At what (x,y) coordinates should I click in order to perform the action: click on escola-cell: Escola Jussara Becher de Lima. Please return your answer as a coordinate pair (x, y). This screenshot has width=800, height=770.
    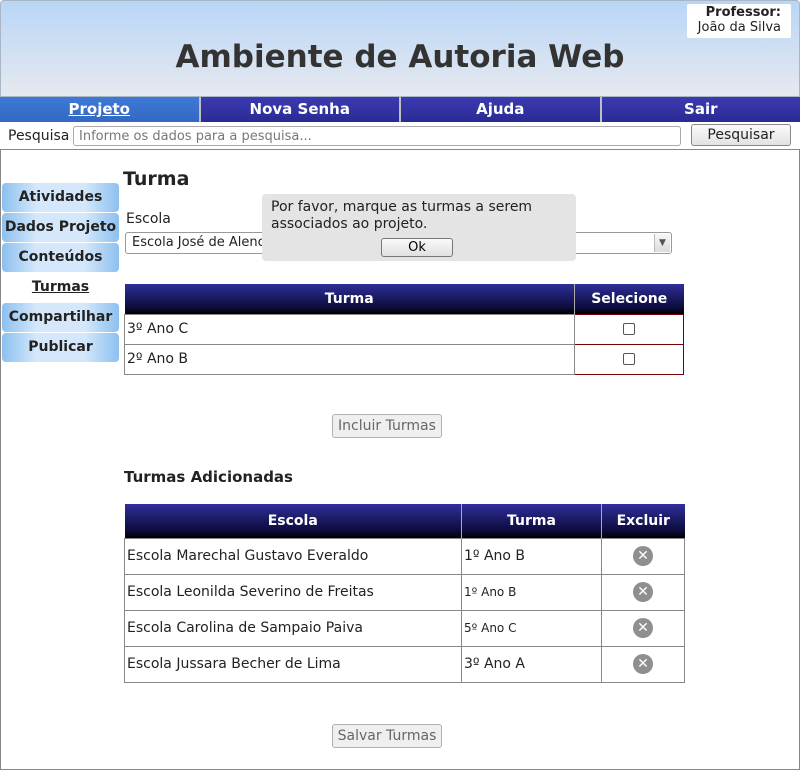
    Looking at the image, I should click on (293, 664).